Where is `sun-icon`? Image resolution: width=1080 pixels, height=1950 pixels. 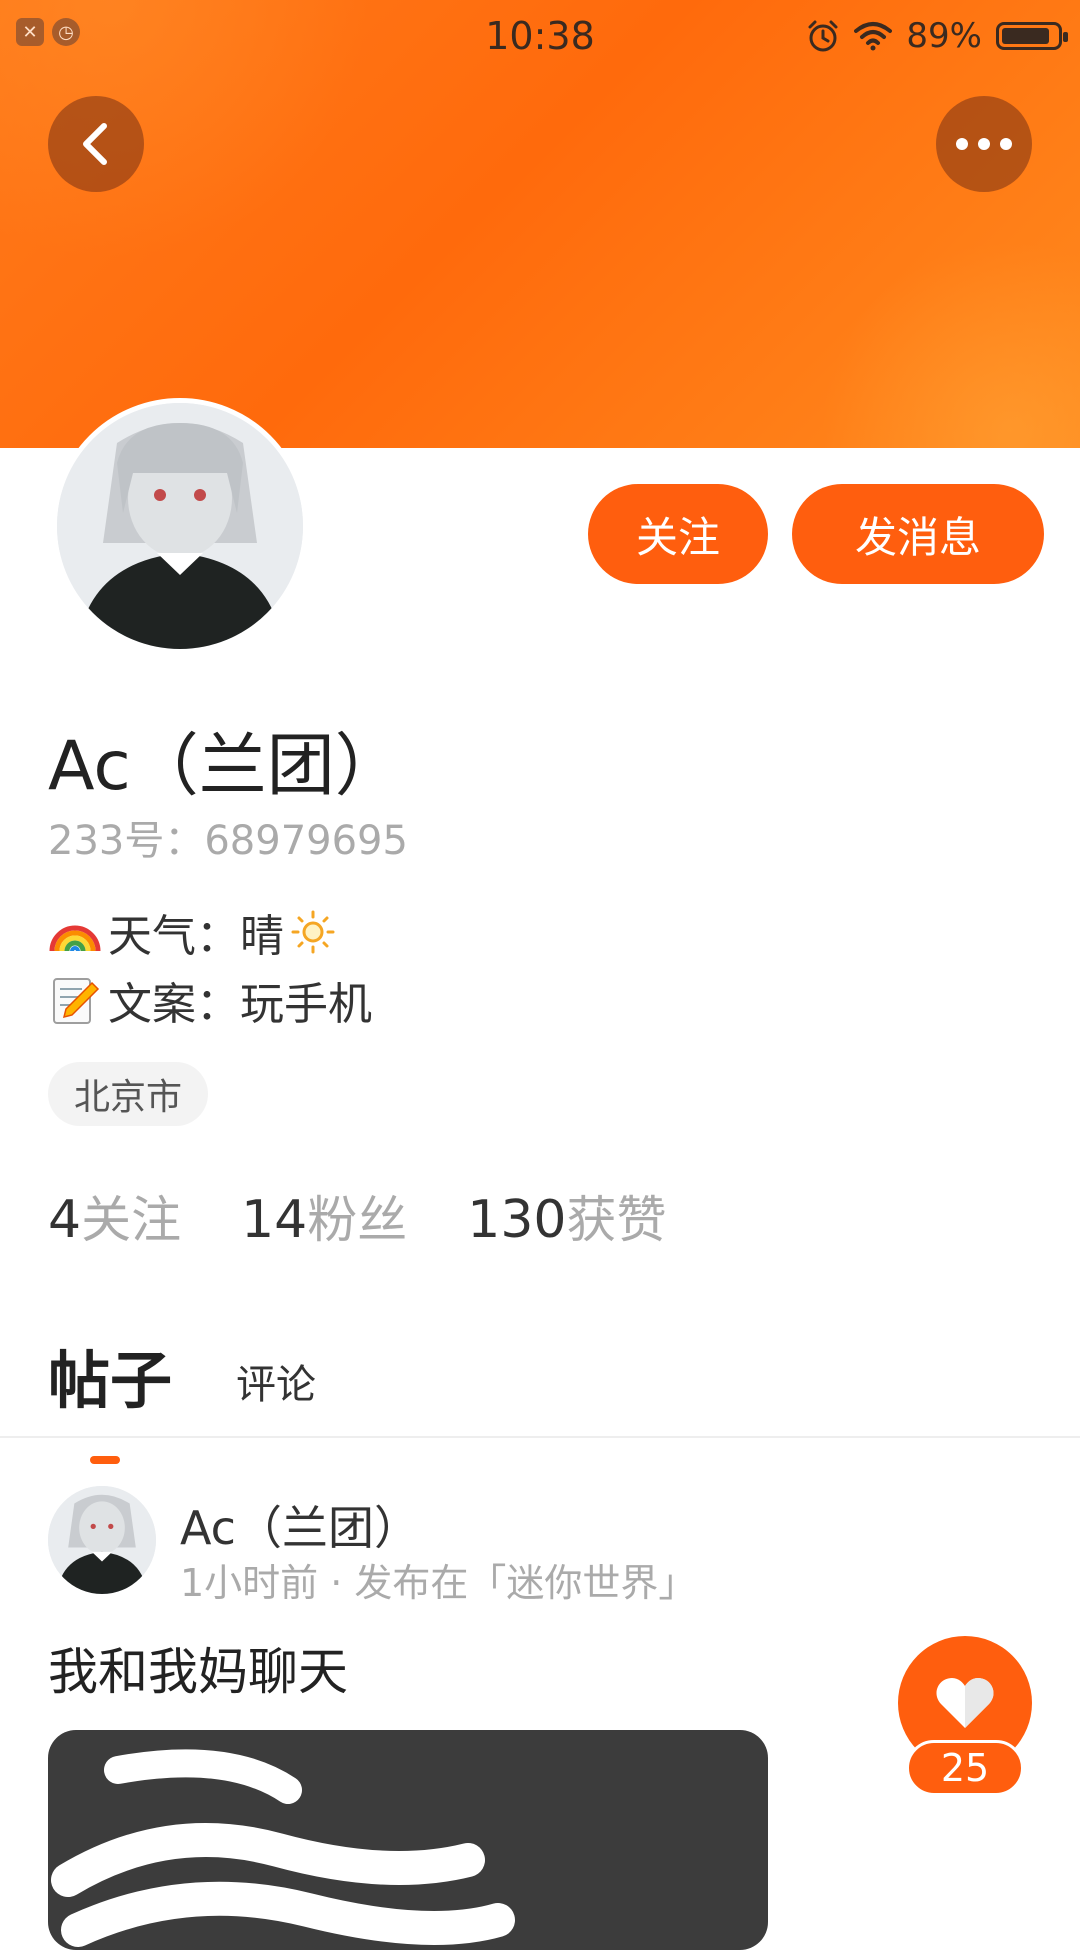
sun-icon is located at coordinates (313, 932).